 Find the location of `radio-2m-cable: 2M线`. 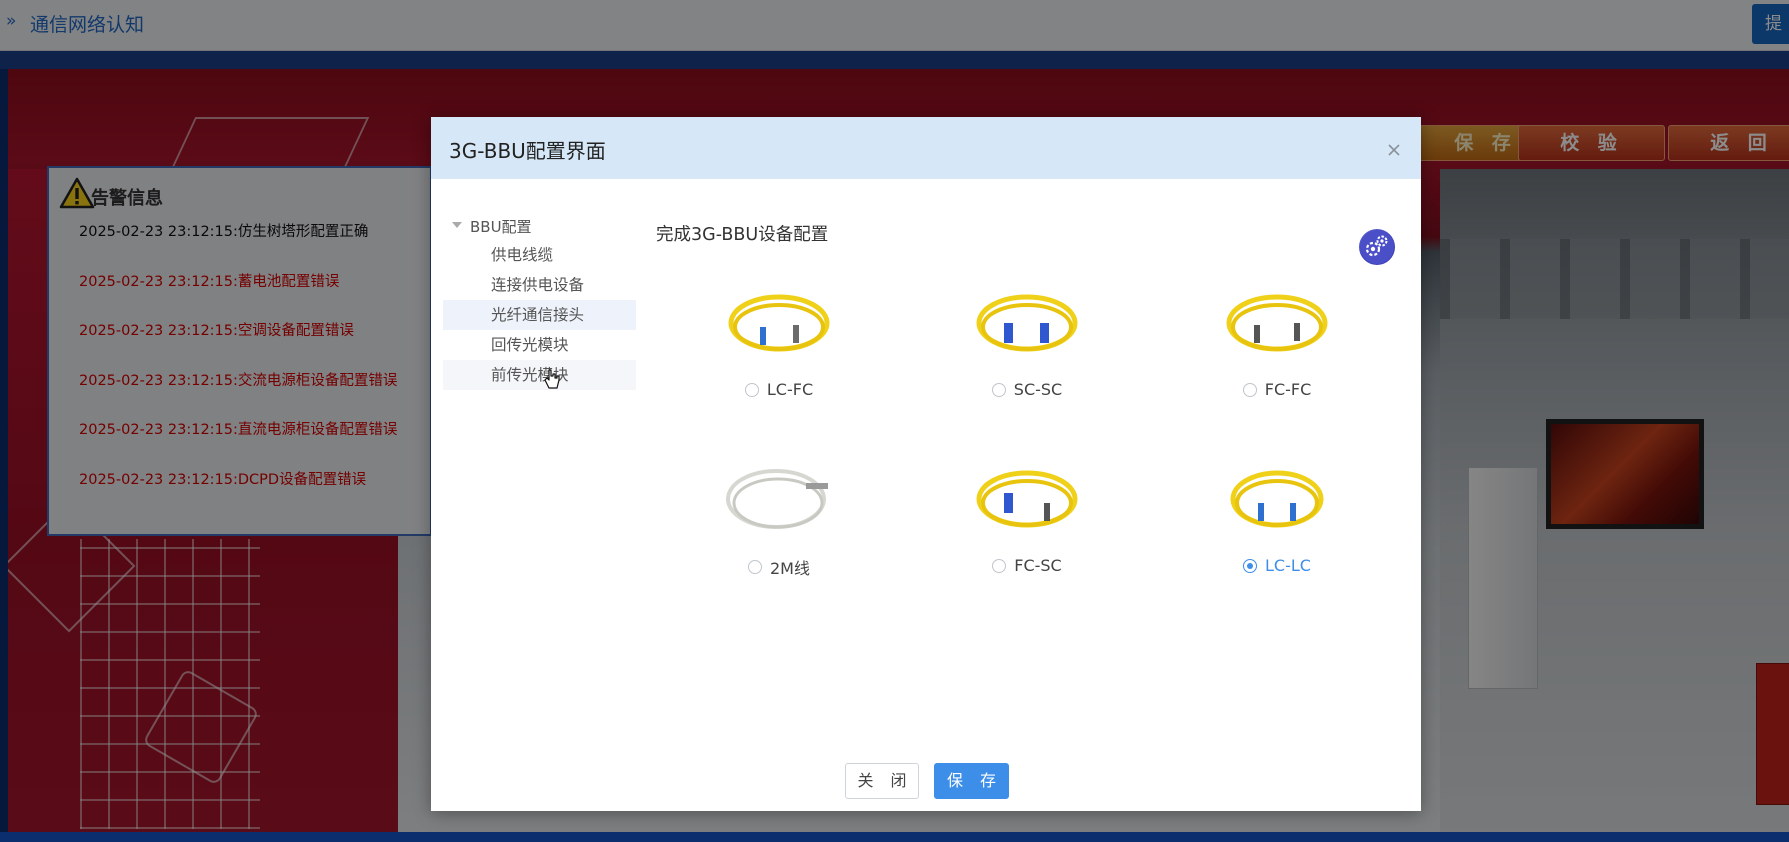

radio-2m-cable: 2M线 is located at coordinates (779, 567).